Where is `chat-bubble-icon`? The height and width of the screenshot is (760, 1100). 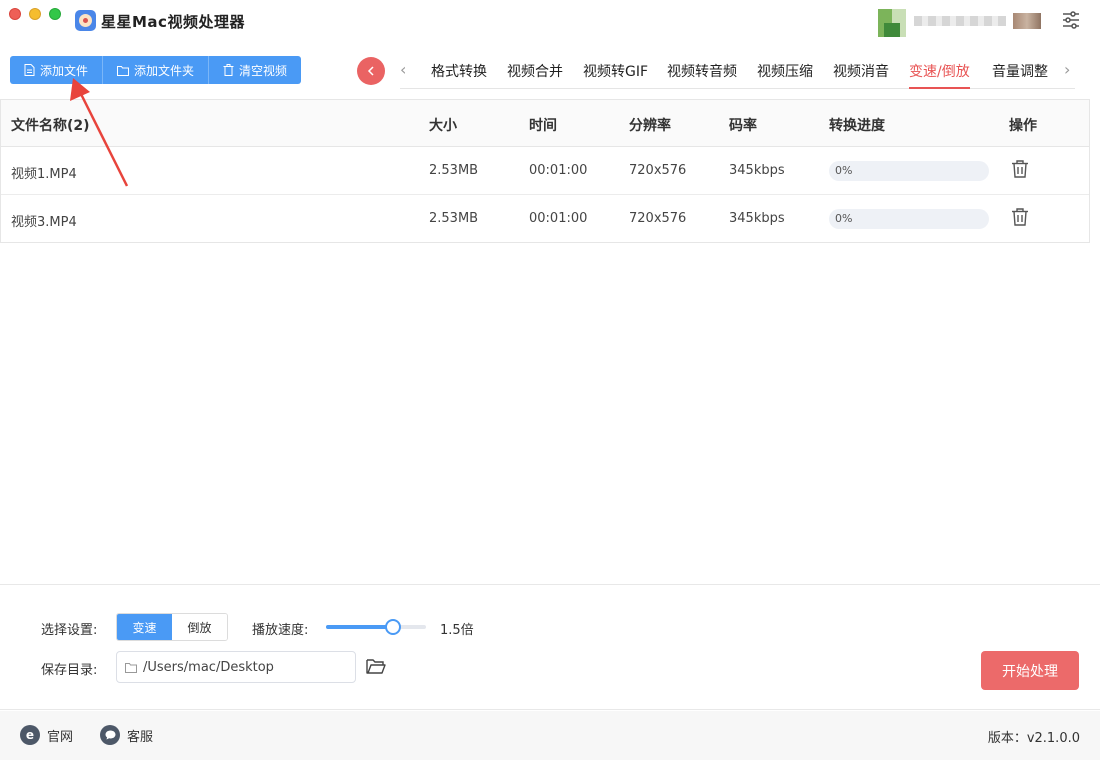 chat-bubble-icon is located at coordinates (110, 735).